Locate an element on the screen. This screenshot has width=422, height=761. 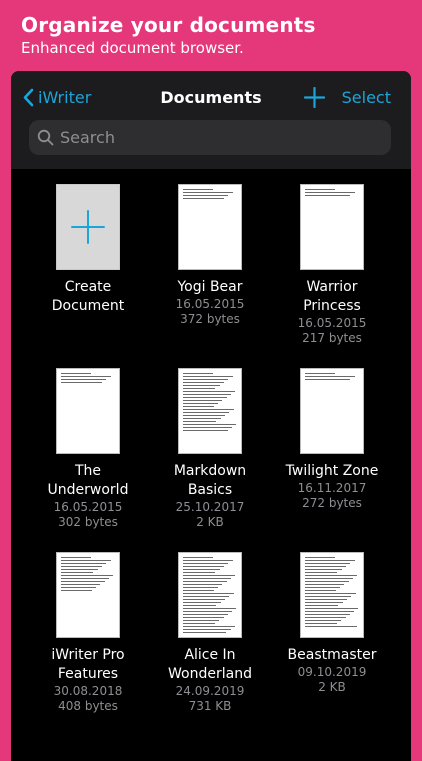
document-name: Markdown Basics is located at coordinates (210, 480).